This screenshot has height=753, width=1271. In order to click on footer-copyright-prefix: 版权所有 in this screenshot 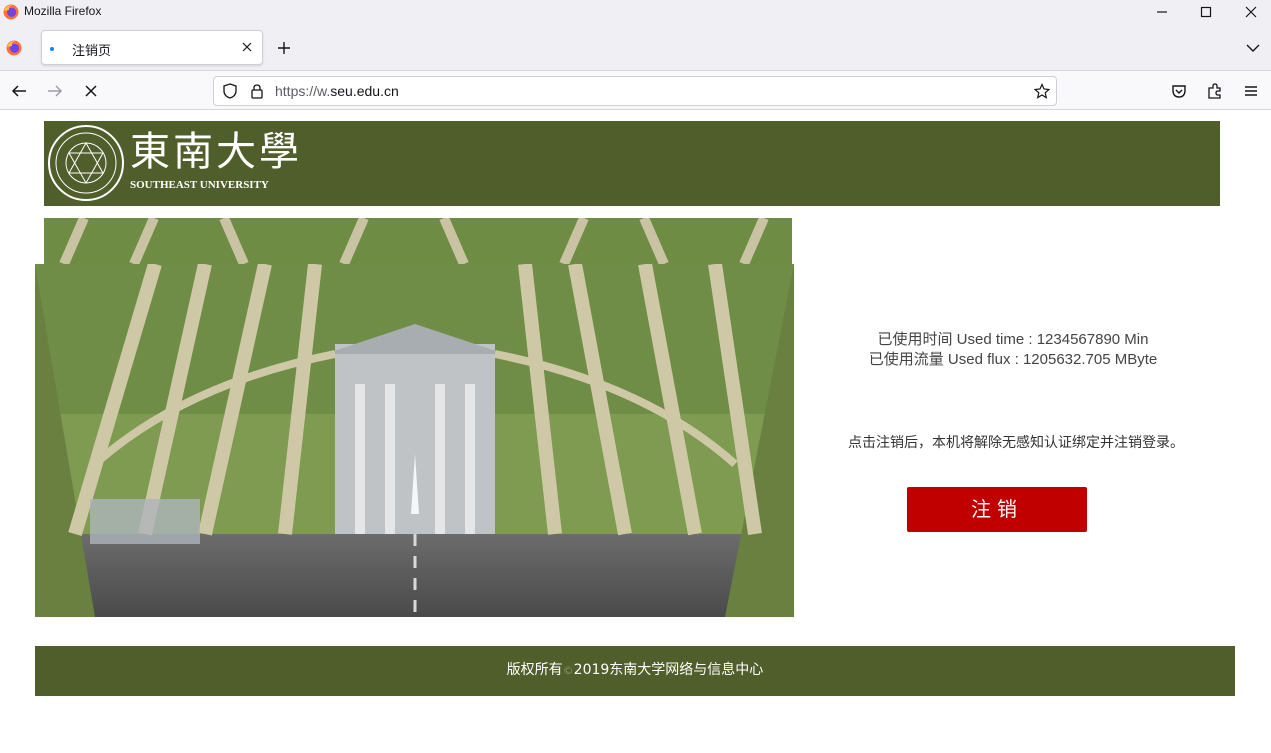, I will do `click(534, 670)`.